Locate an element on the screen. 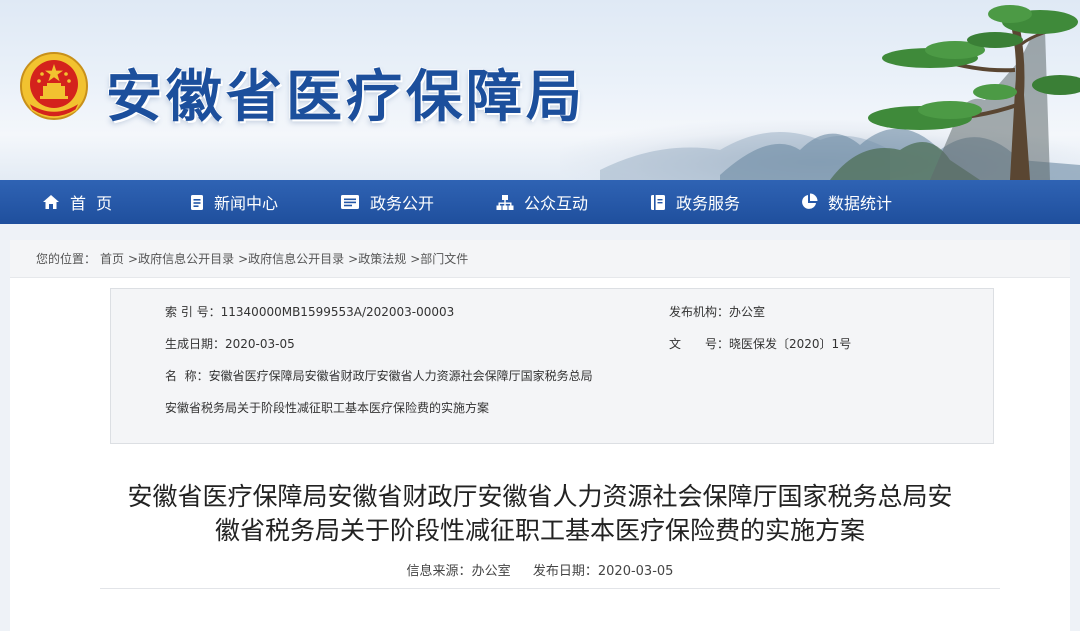 This screenshot has height=631, width=1080. meta-docno-row: 文 号：晓医保发〔2020〕1号 is located at coordinates (760, 343).